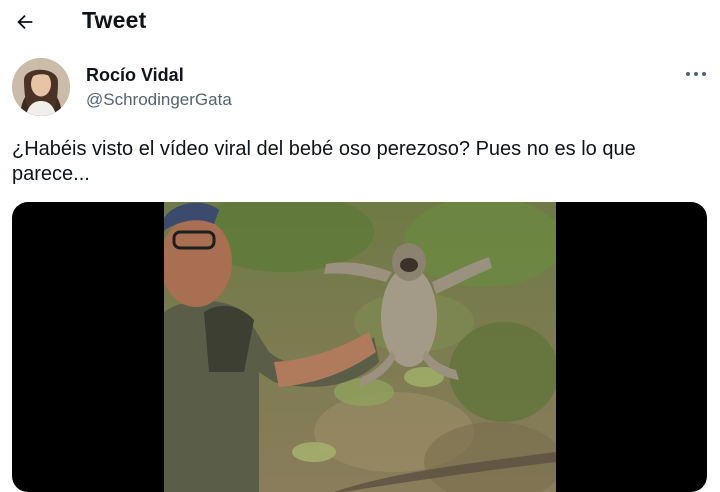  I want to click on avatar, so click(41, 87).